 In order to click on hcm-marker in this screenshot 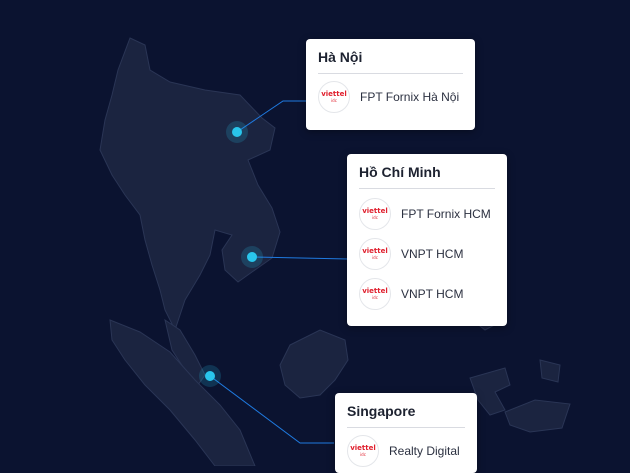, I will do `click(252, 257)`.